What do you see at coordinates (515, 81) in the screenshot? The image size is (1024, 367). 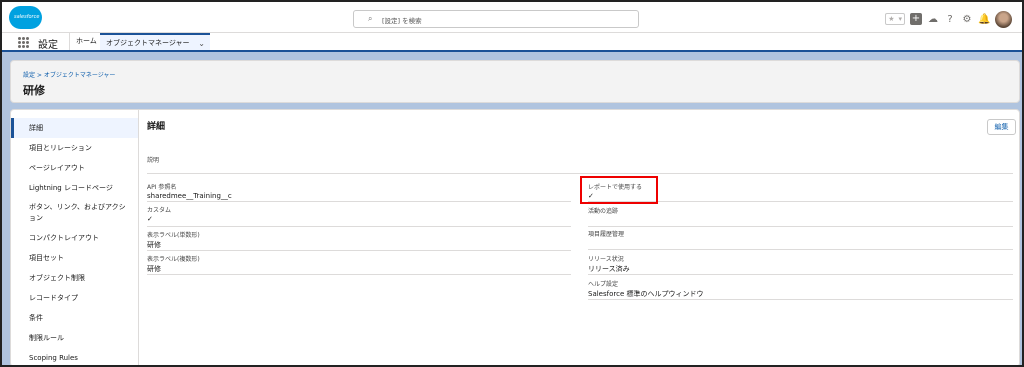 I see `page-header: 設定 > オブジェクトマネージャー 研修` at bounding box center [515, 81].